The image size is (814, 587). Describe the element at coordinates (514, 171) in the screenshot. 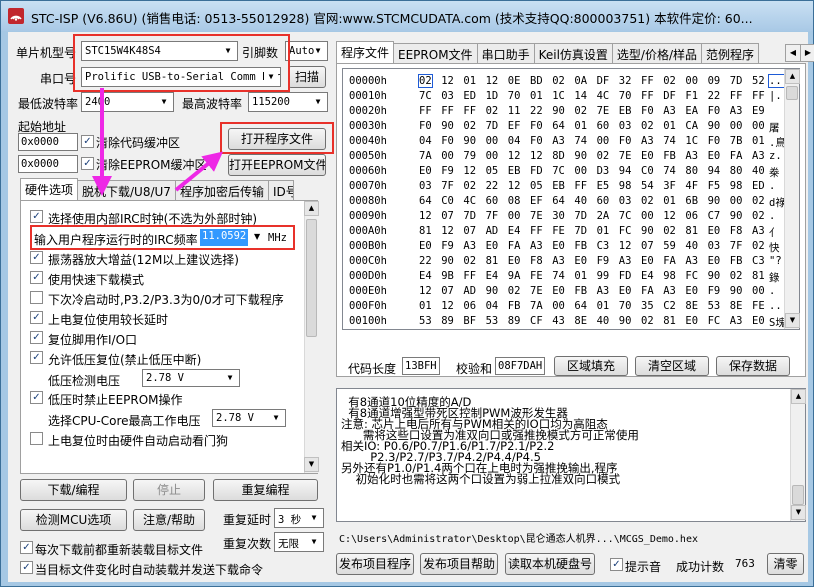

I see `hex-byte: EB` at that location.